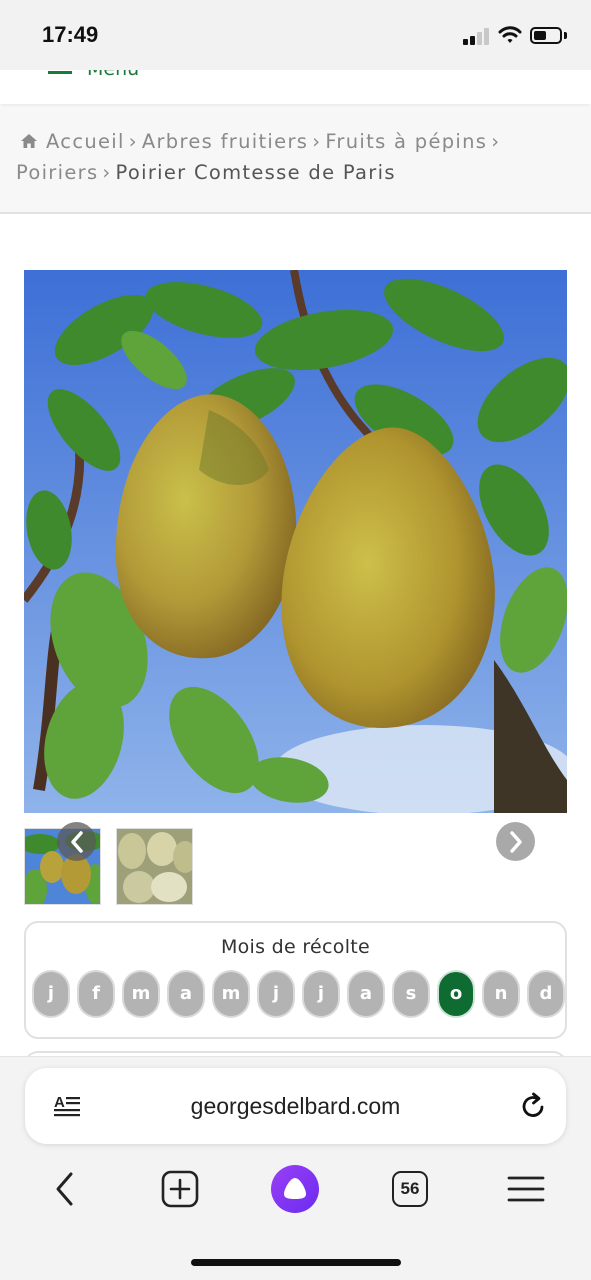  What do you see at coordinates (60, 72) in the screenshot?
I see `hamburger-icon` at bounding box center [60, 72].